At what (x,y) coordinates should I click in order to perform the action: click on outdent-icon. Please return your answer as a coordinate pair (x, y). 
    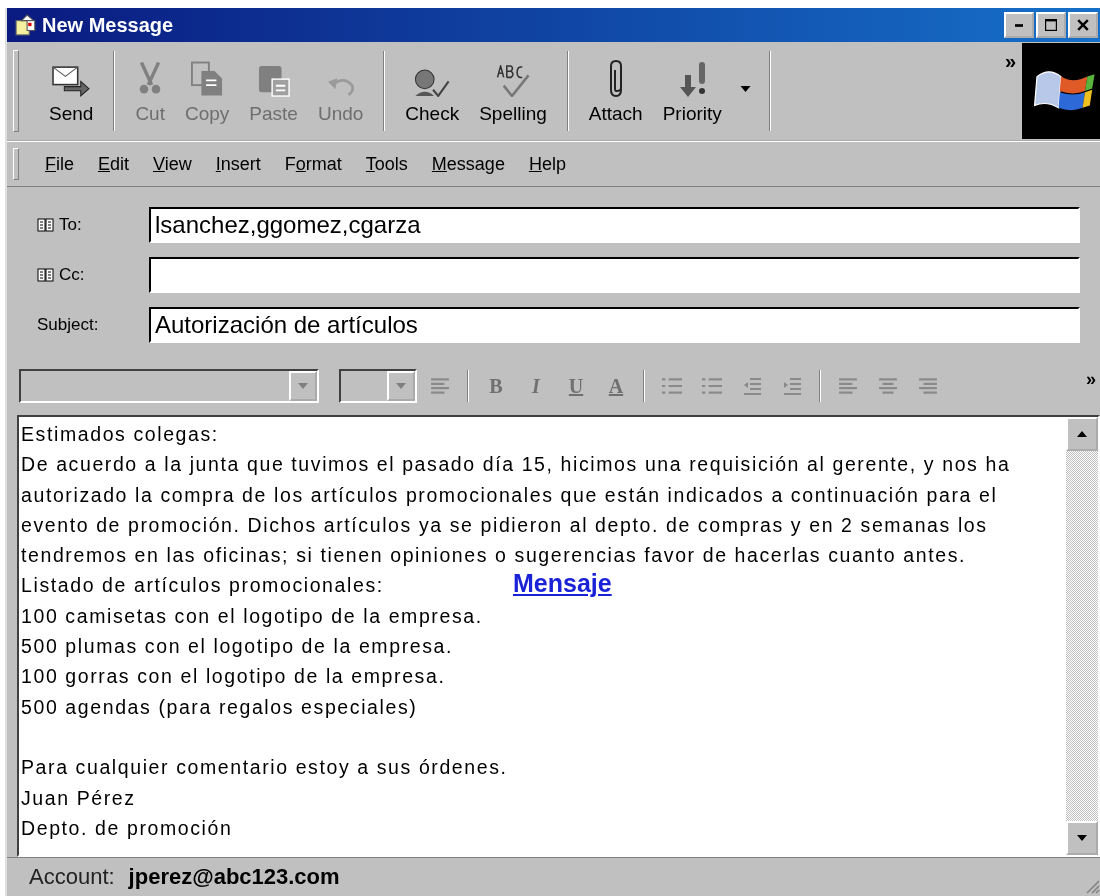
    Looking at the image, I should click on (752, 386).